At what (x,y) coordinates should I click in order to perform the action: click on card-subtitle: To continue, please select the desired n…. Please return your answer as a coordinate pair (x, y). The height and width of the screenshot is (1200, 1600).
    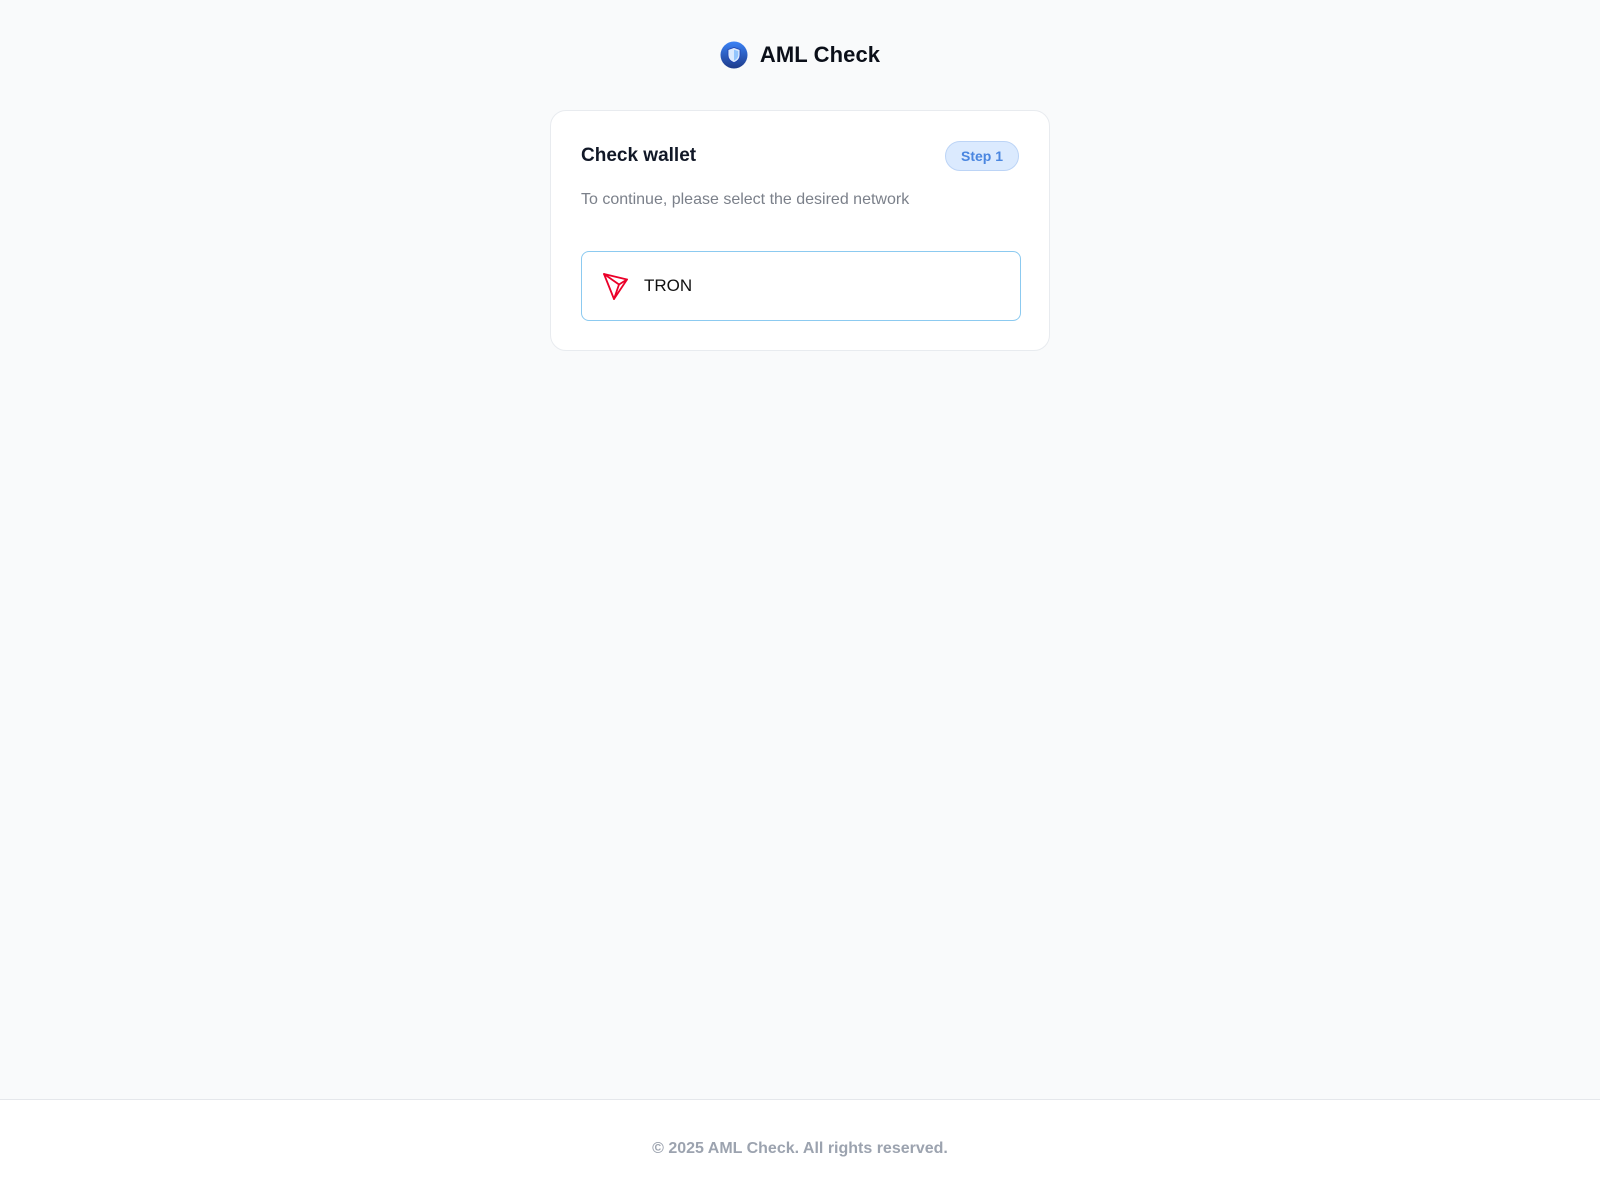
    Looking at the image, I should click on (745, 199).